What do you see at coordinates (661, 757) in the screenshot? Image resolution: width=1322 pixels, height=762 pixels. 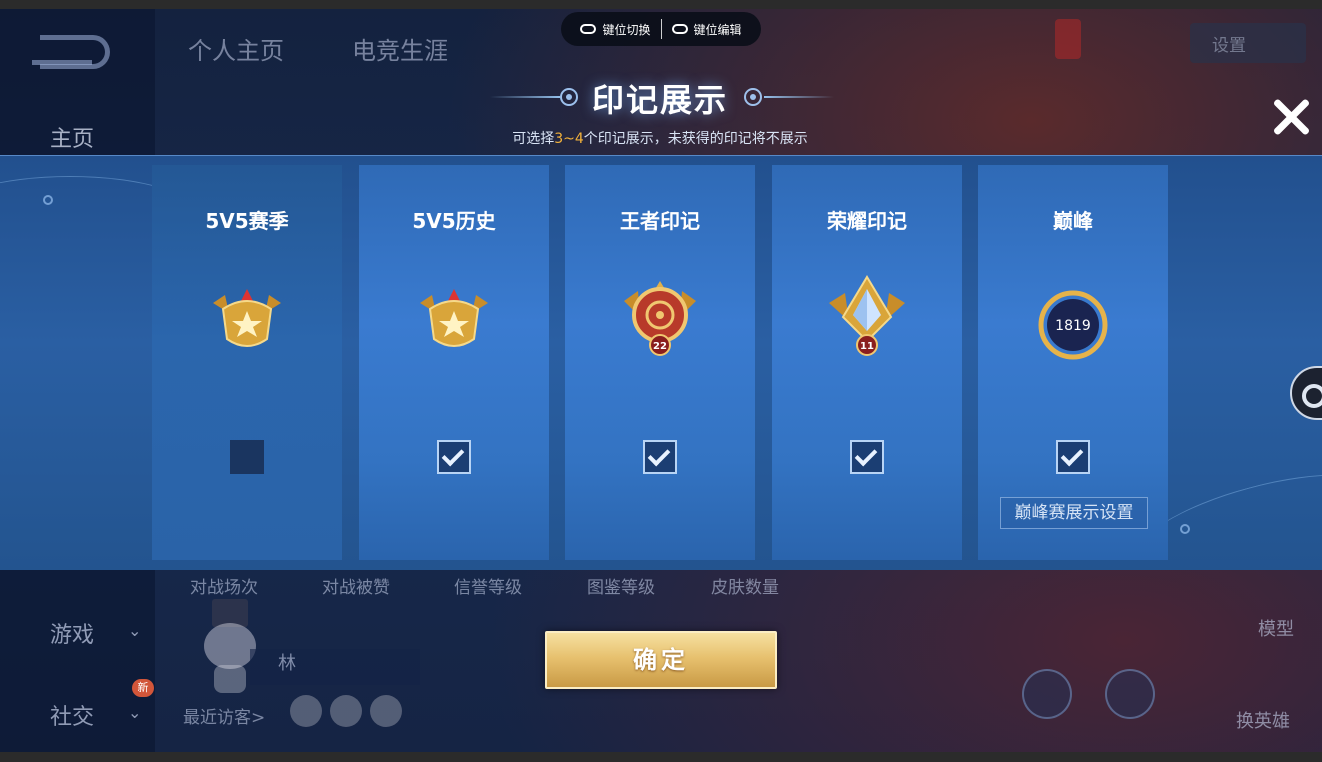 I see `window-bottom-strip` at bounding box center [661, 757].